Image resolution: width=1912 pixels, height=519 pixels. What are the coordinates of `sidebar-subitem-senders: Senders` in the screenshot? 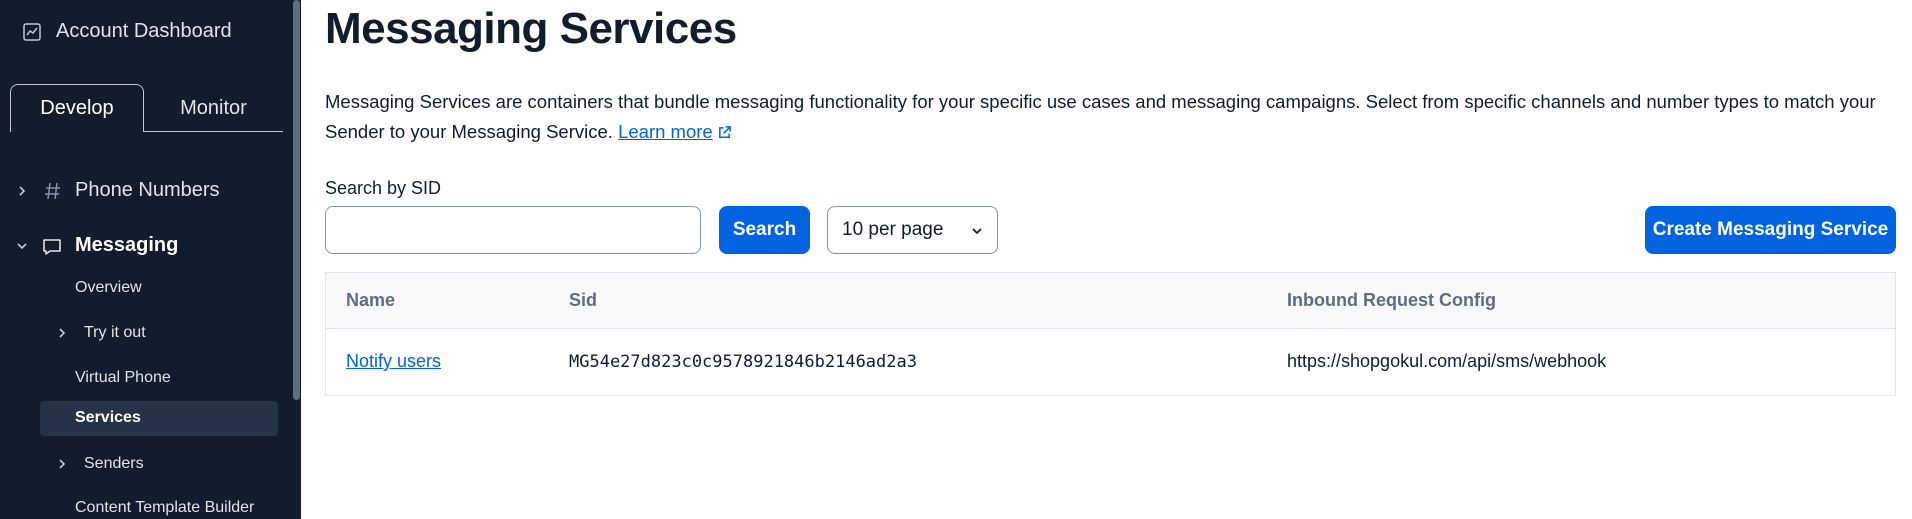 It's located at (166, 464).